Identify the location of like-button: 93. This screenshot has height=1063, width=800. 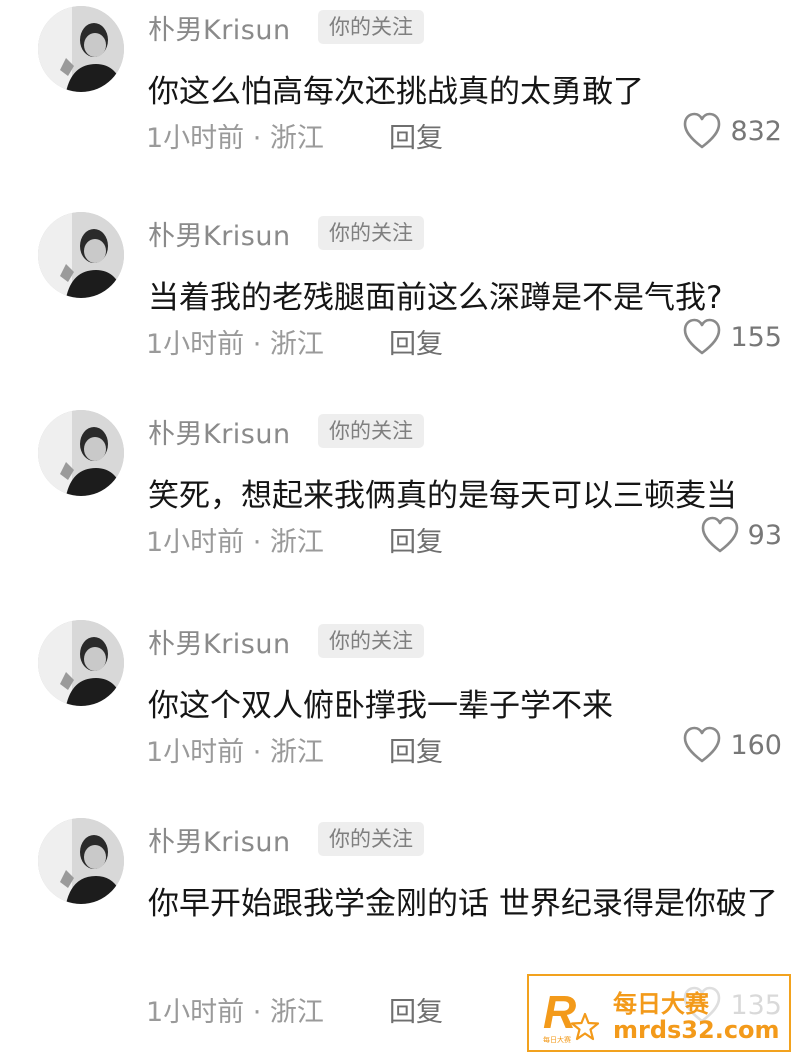
(741, 535).